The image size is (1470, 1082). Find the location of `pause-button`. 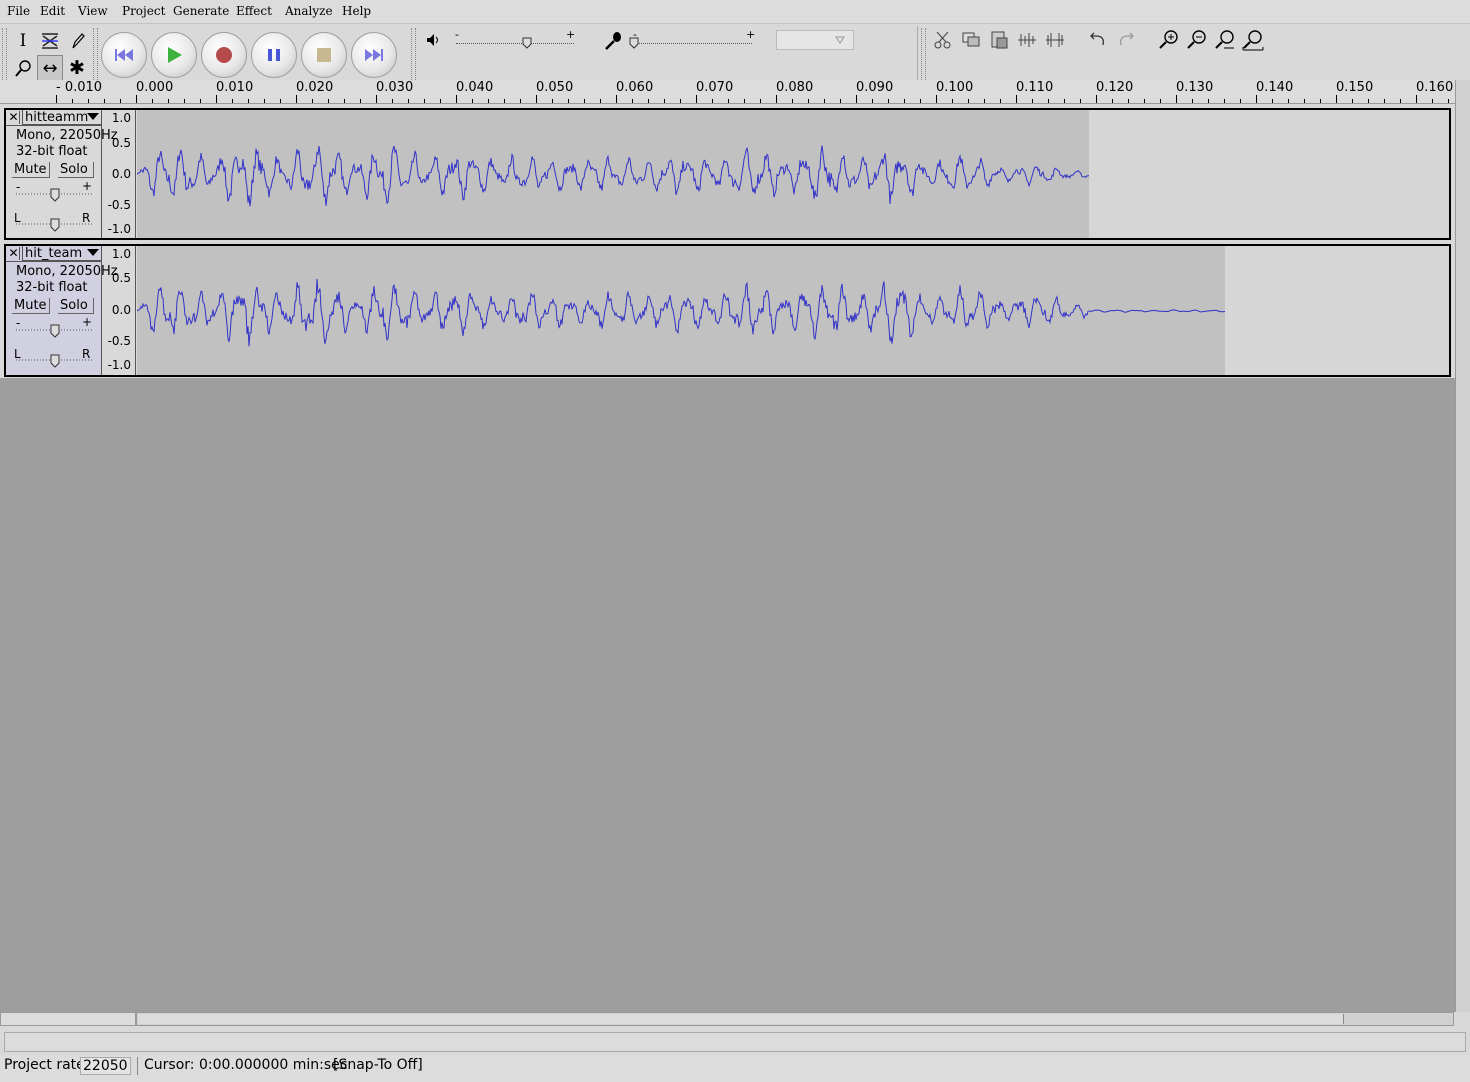

pause-button is located at coordinates (274, 55).